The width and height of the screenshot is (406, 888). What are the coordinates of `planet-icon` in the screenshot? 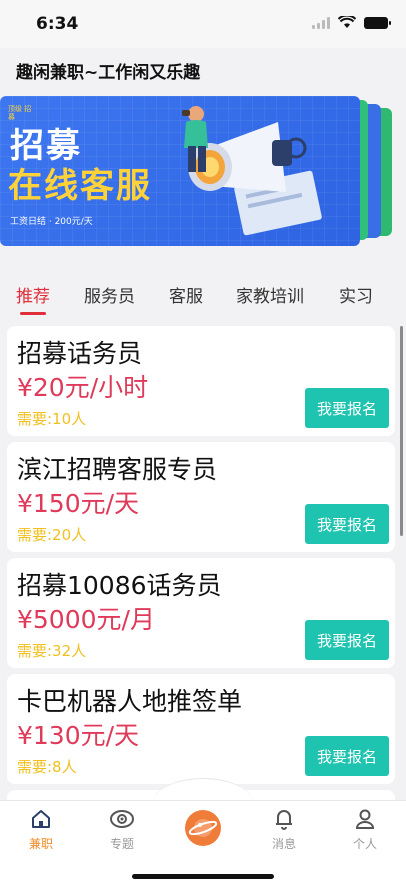 It's located at (203, 828).